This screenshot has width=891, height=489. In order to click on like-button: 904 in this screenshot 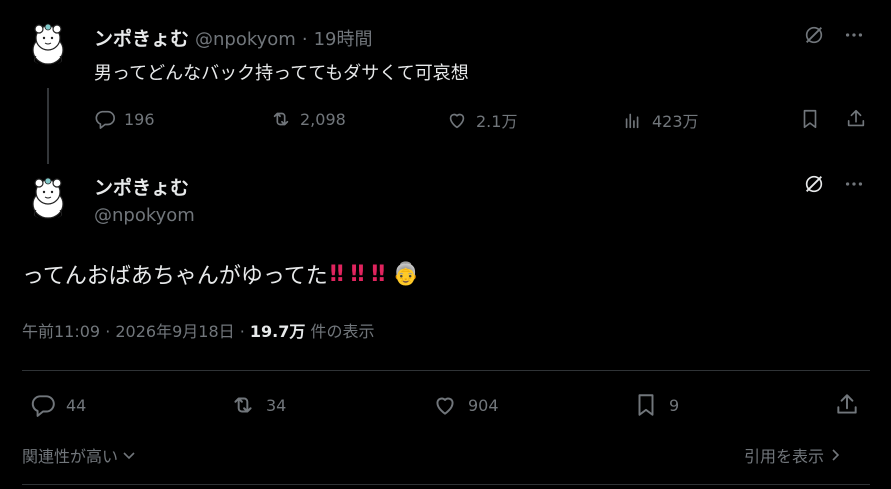, I will do `click(465, 405)`.